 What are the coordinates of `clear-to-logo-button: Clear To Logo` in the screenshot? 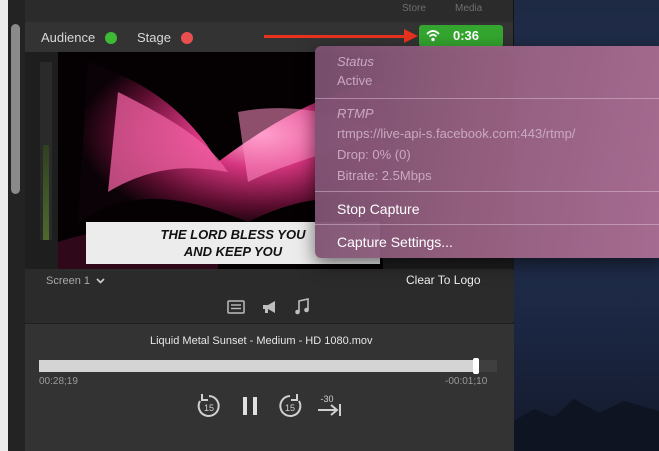 It's located at (443, 280).